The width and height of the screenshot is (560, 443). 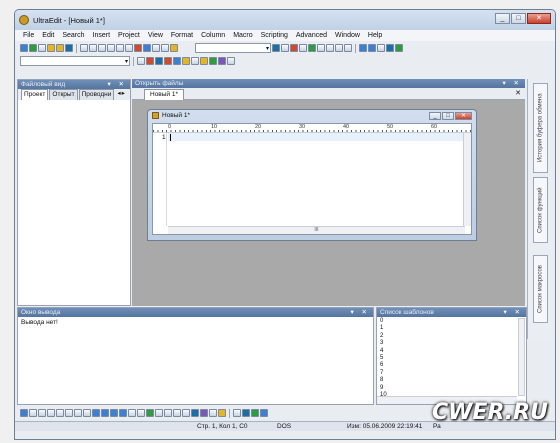 I want to click on italic-icon, so click(x=33, y=413).